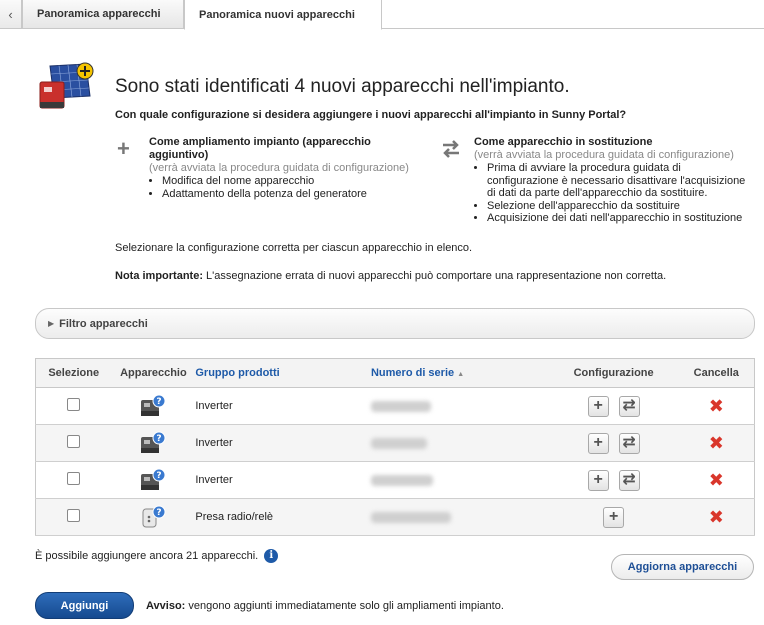 The width and height of the screenshot is (764, 625). Describe the element at coordinates (103, 14) in the screenshot. I see `tab-device-overview: Panoramica apparecchi` at that location.